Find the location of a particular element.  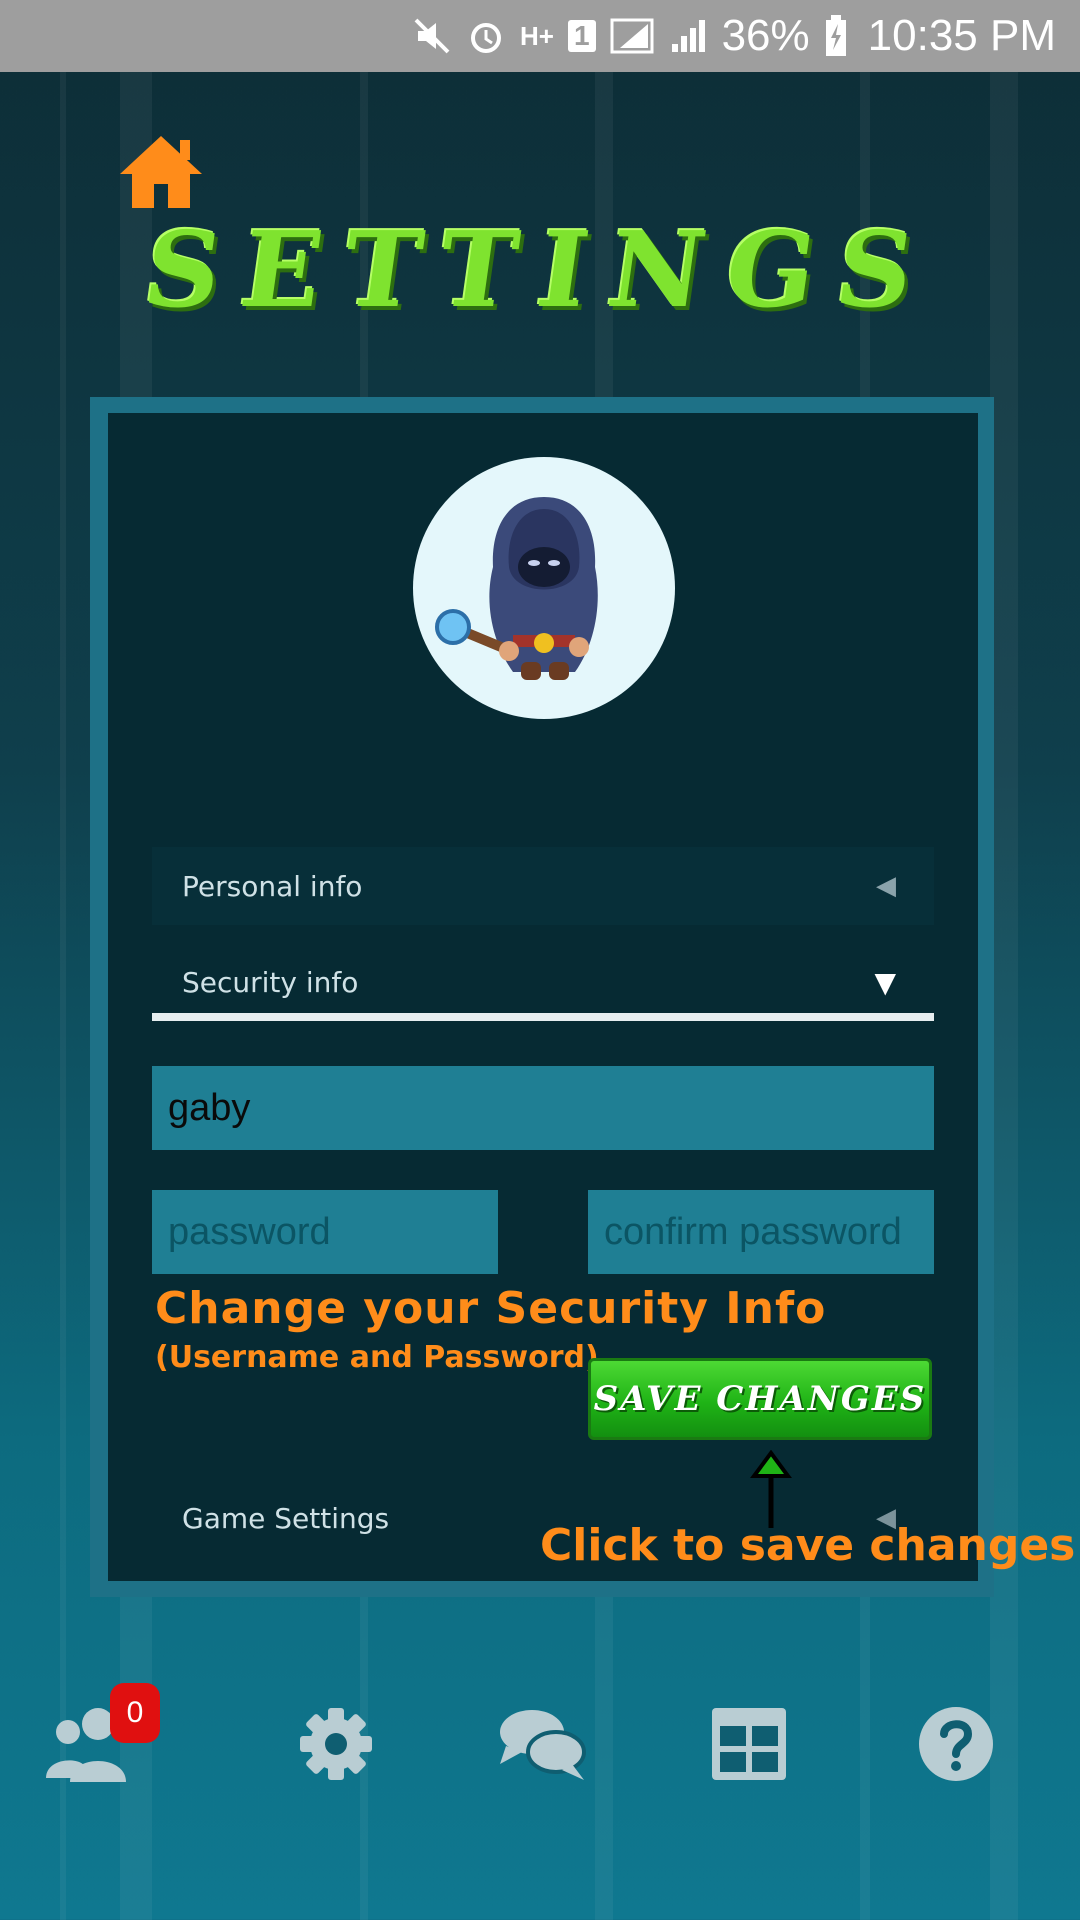

nav-help is located at coordinates (956, 1744).